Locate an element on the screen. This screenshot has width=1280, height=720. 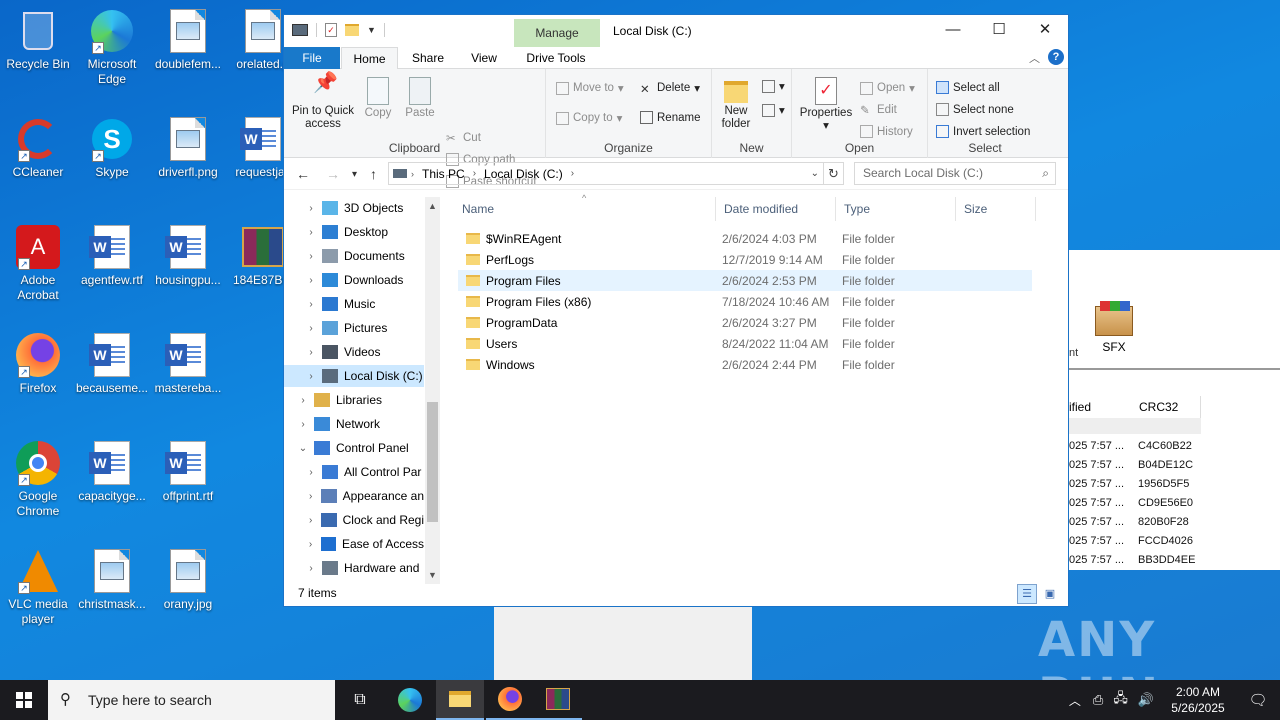
file-row: Program Files 2/6/2024 2:53 PM File folder is located at coordinates (745, 280).